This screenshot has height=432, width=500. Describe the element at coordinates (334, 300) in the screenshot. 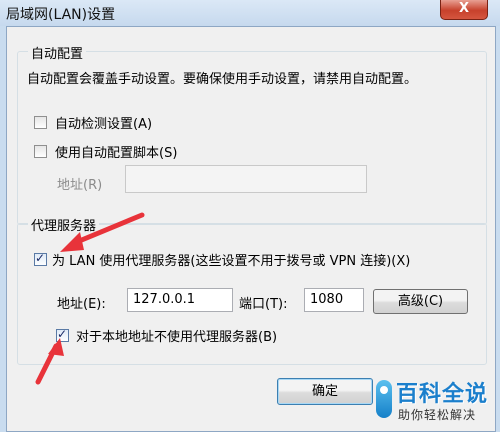

I see `proxy-port-field: 1080` at that location.